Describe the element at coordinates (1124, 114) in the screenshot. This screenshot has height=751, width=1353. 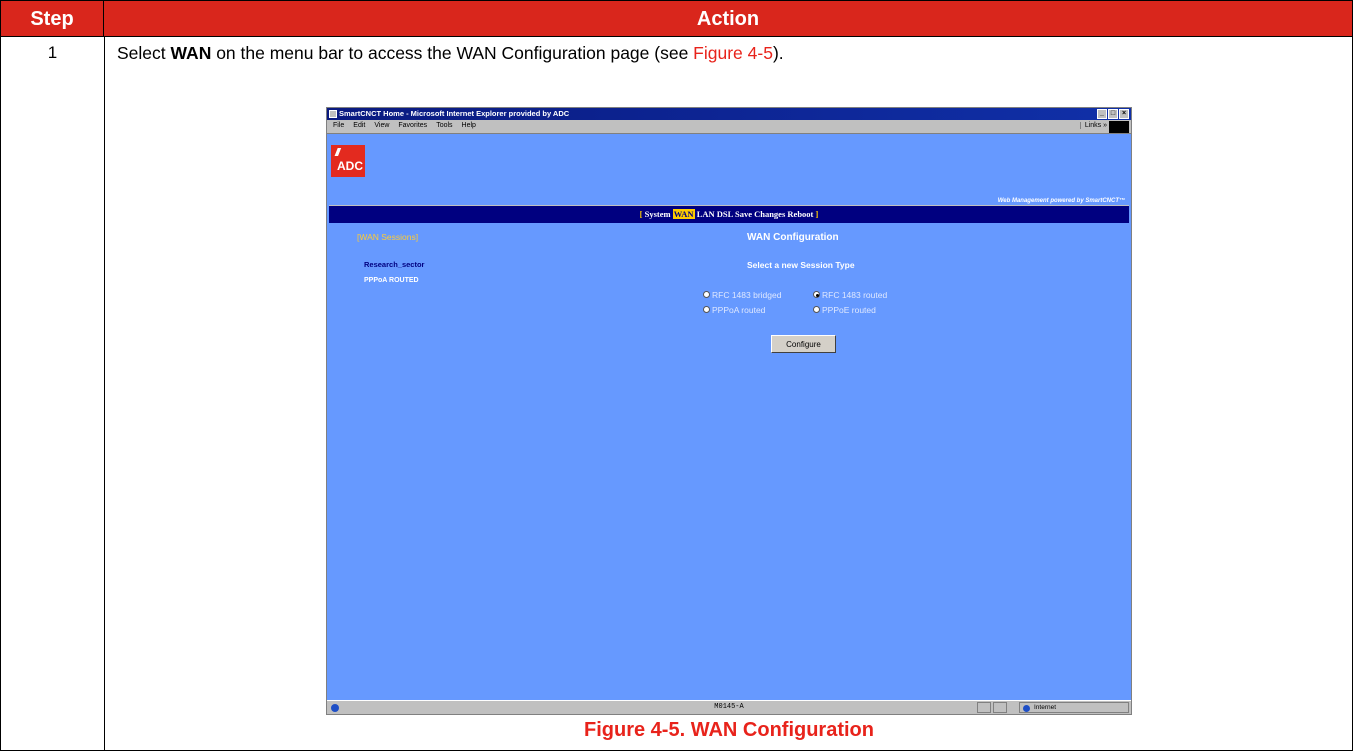
I see `close-icon: ×` at that location.